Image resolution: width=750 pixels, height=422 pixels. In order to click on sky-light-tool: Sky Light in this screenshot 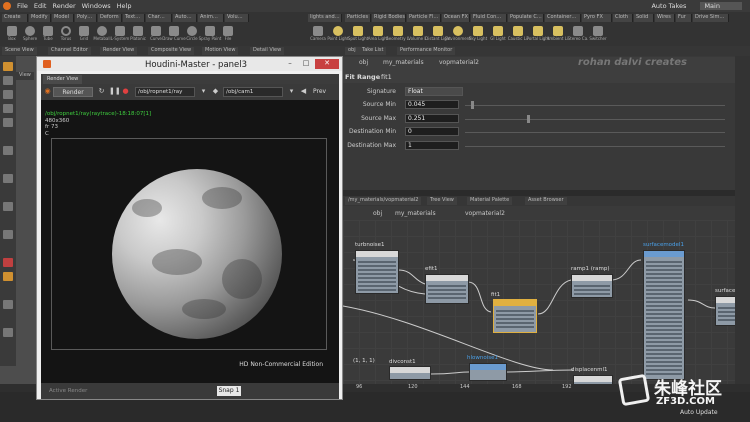, I will do `click(478, 34)`.